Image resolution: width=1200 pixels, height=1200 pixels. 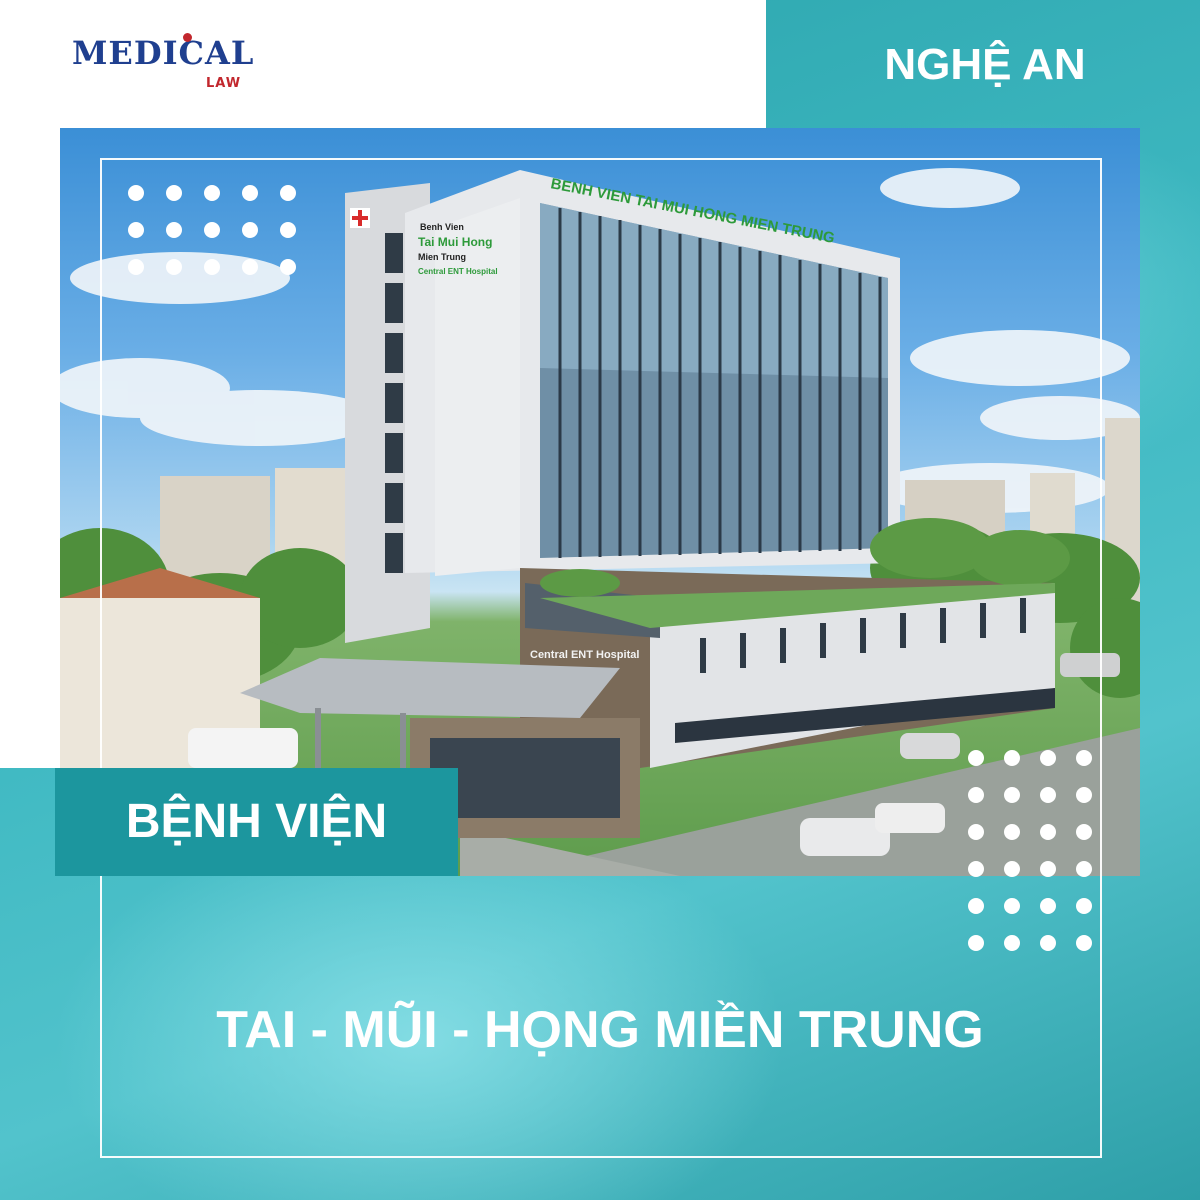 What do you see at coordinates (30, 384) in the screenshot?
I see `white-side-panel` at bounding box center [30, 384].